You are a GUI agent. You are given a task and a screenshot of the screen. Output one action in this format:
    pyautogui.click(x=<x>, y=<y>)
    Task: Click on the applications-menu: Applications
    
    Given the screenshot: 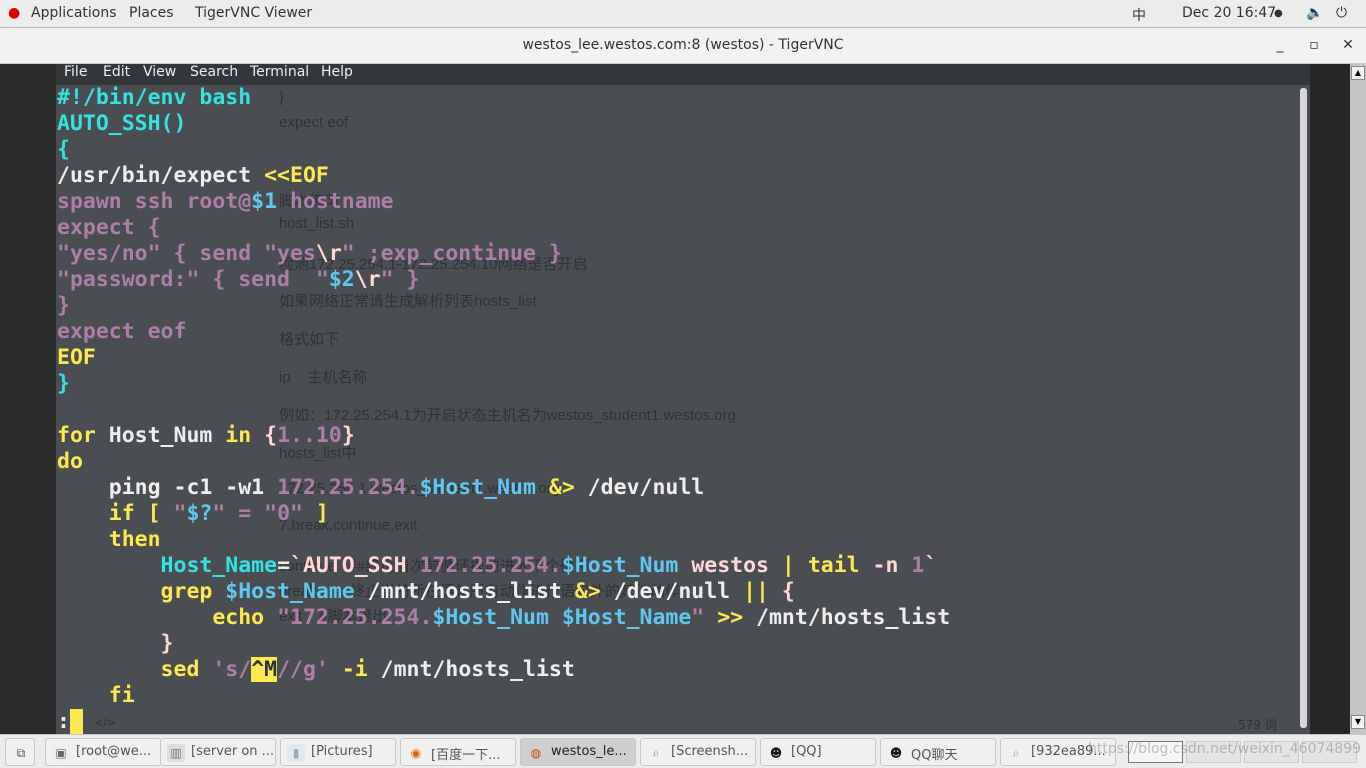 What is the action you would take?
    pyautogui.click(x=74, y=13)
    